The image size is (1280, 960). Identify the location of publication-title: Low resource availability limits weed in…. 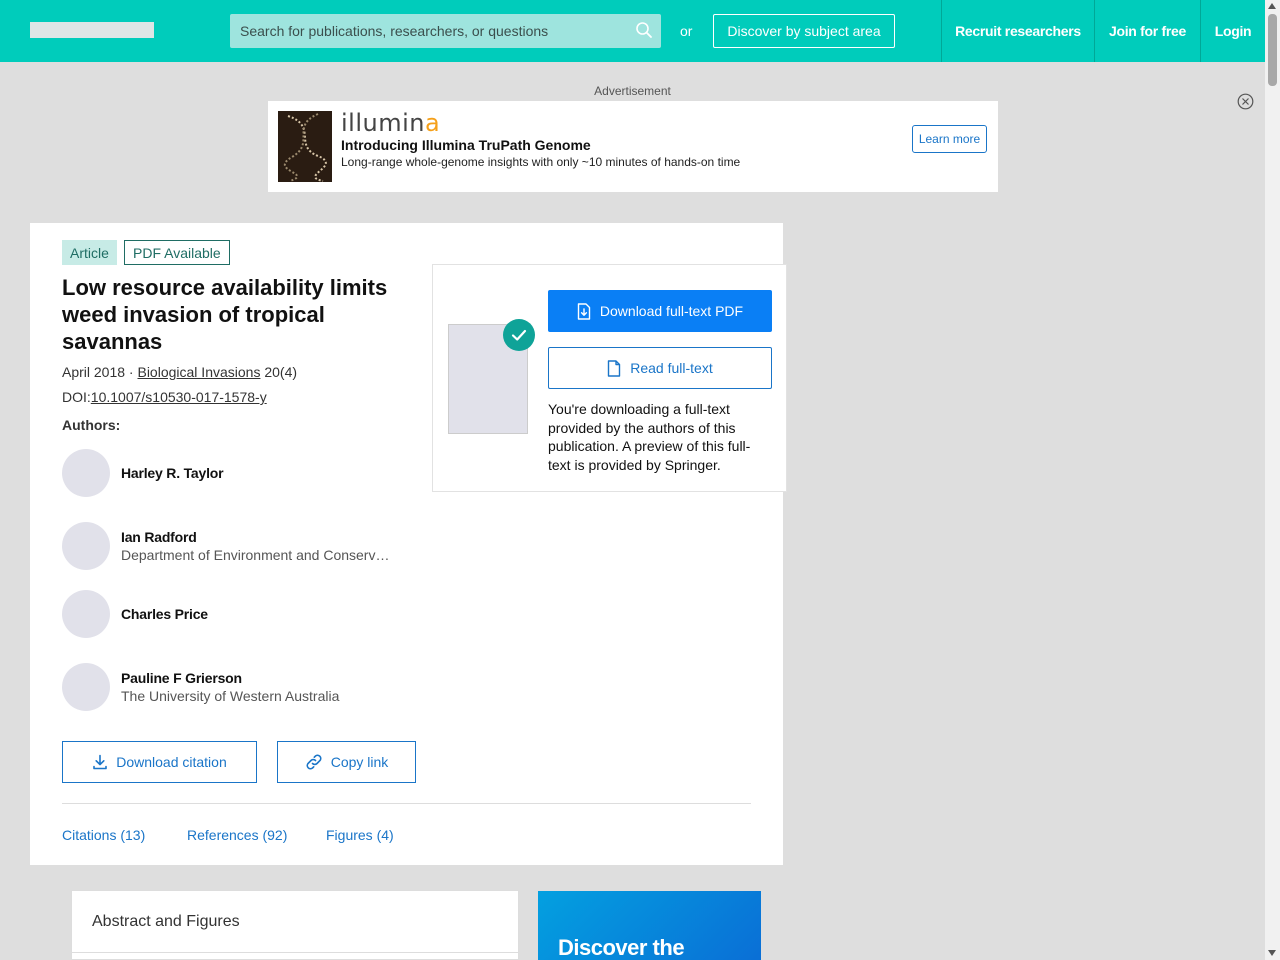
(225, 314).